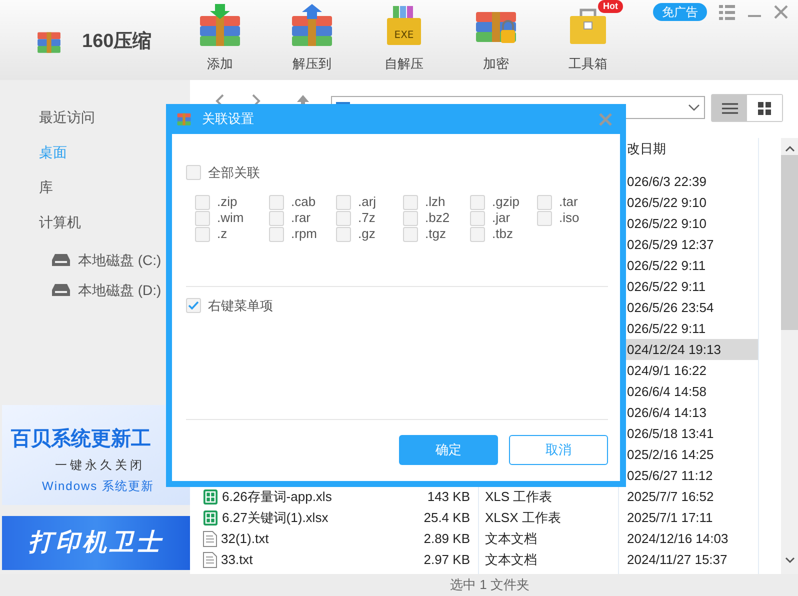 This screenshot has width=798, height=596. Describe the element at coordinates (523, 517) in the screenshot. I see `file-type: XLSX 工作表` at that location.